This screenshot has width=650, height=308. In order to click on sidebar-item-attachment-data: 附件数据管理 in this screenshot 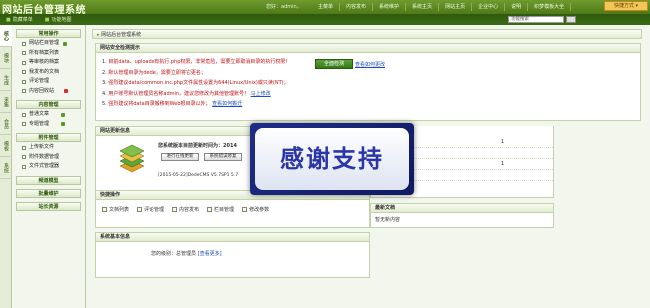, I will do `click(51, 158)`.